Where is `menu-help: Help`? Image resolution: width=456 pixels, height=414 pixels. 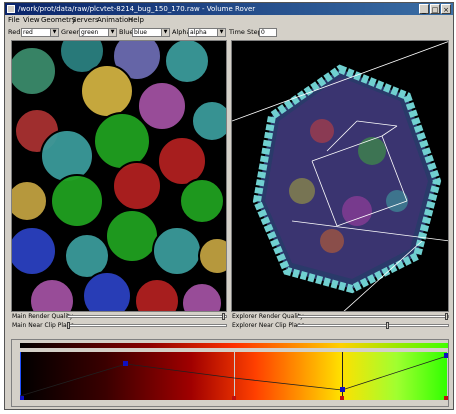
menu-help: Help is located at coordinates (136, 20).